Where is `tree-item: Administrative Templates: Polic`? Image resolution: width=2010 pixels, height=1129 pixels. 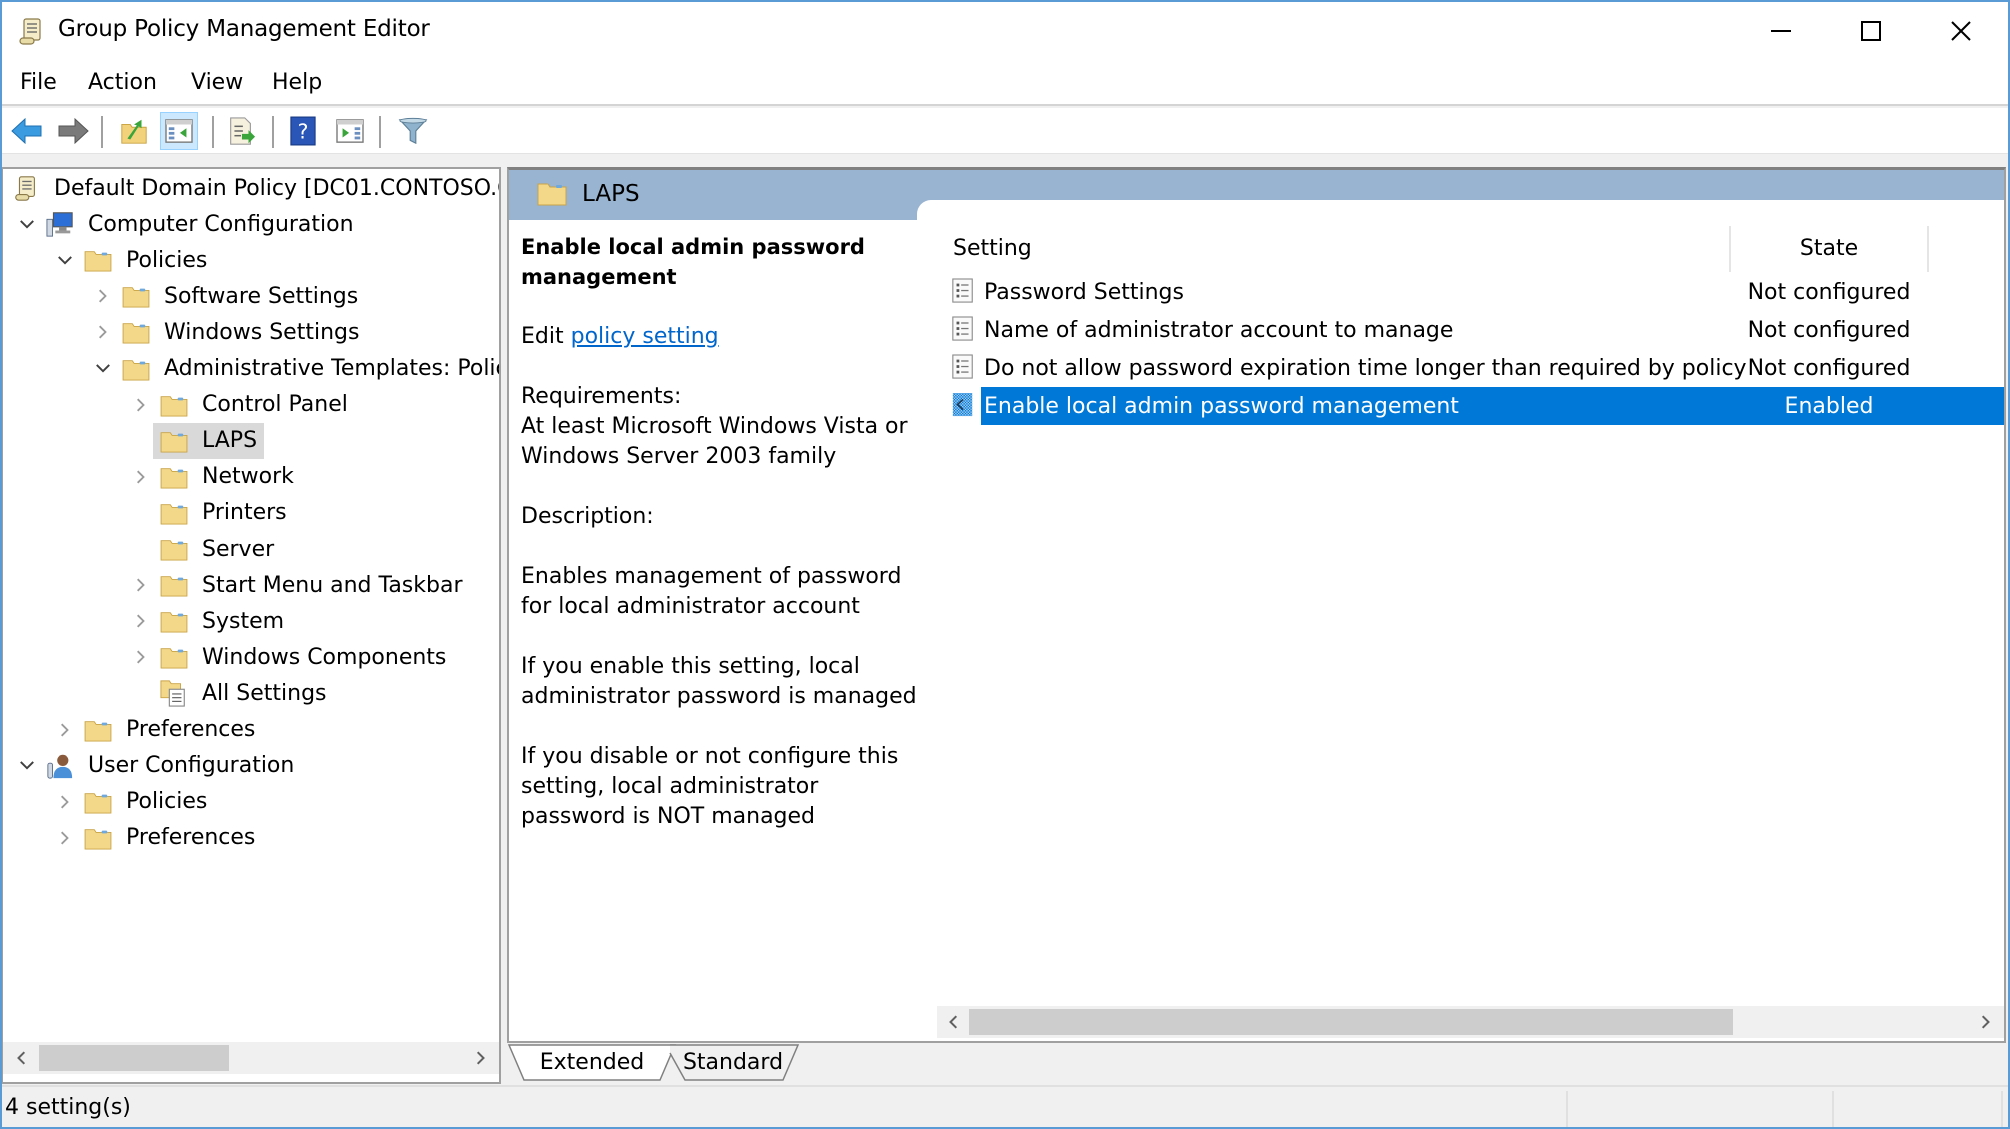
tree-item: Administrative Templates: Polic is located at coordinates (295, 369).